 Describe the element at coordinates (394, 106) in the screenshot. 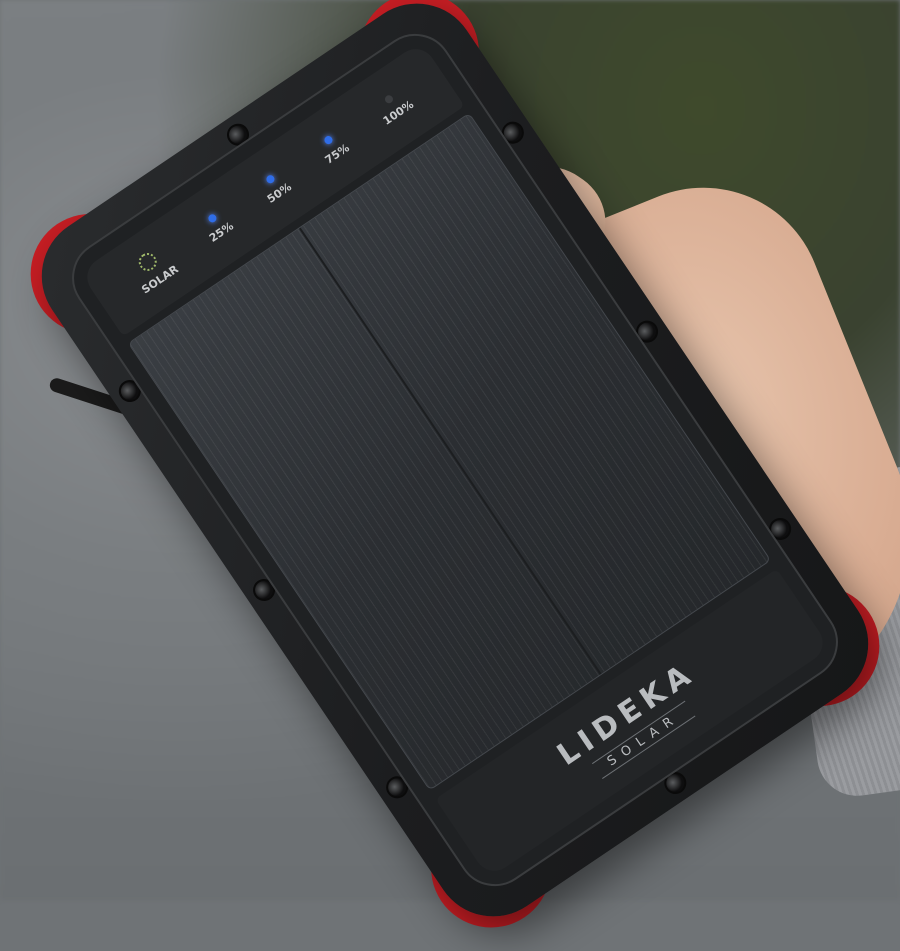

I see `indicator-100: 100%` at that location.